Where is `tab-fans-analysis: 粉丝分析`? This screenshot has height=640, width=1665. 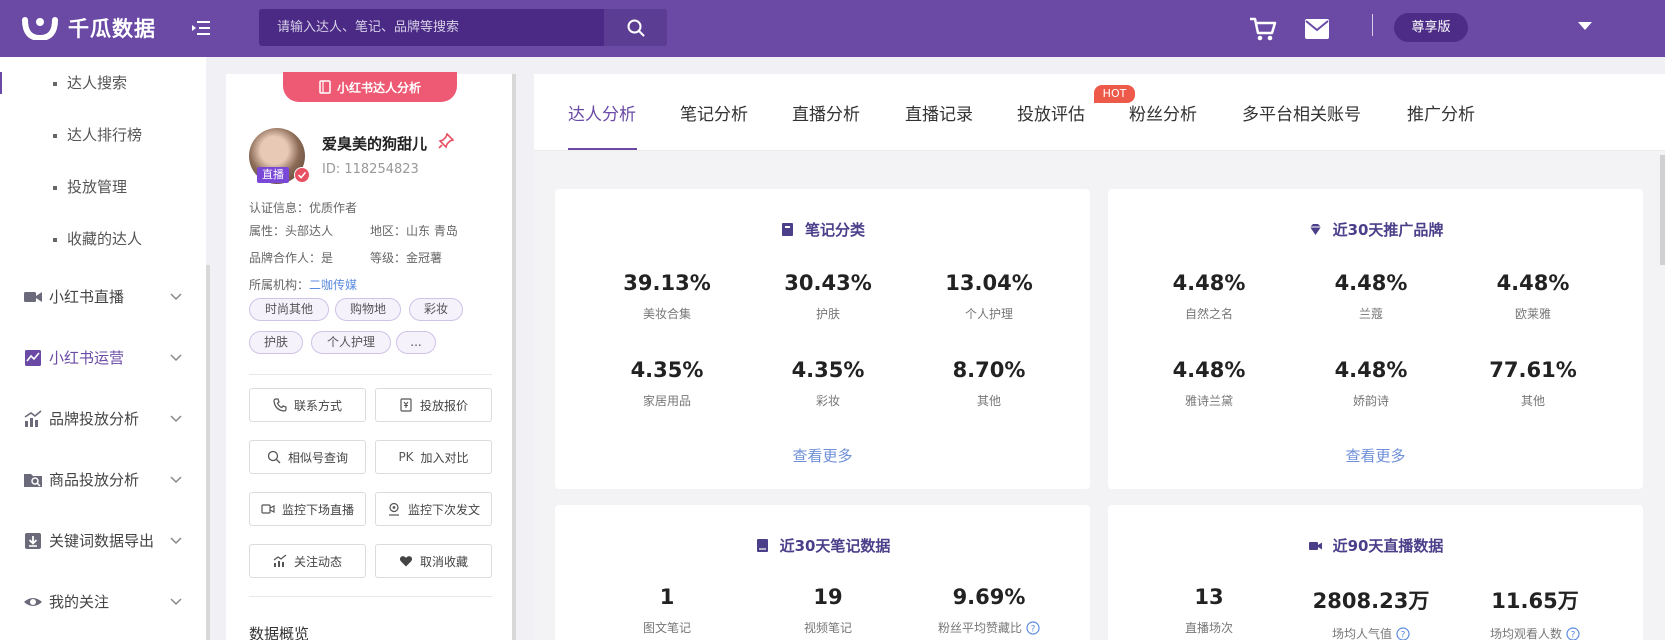
tab-fans-analysis: 粉丝分析 is located at coordinates (1163, 112).